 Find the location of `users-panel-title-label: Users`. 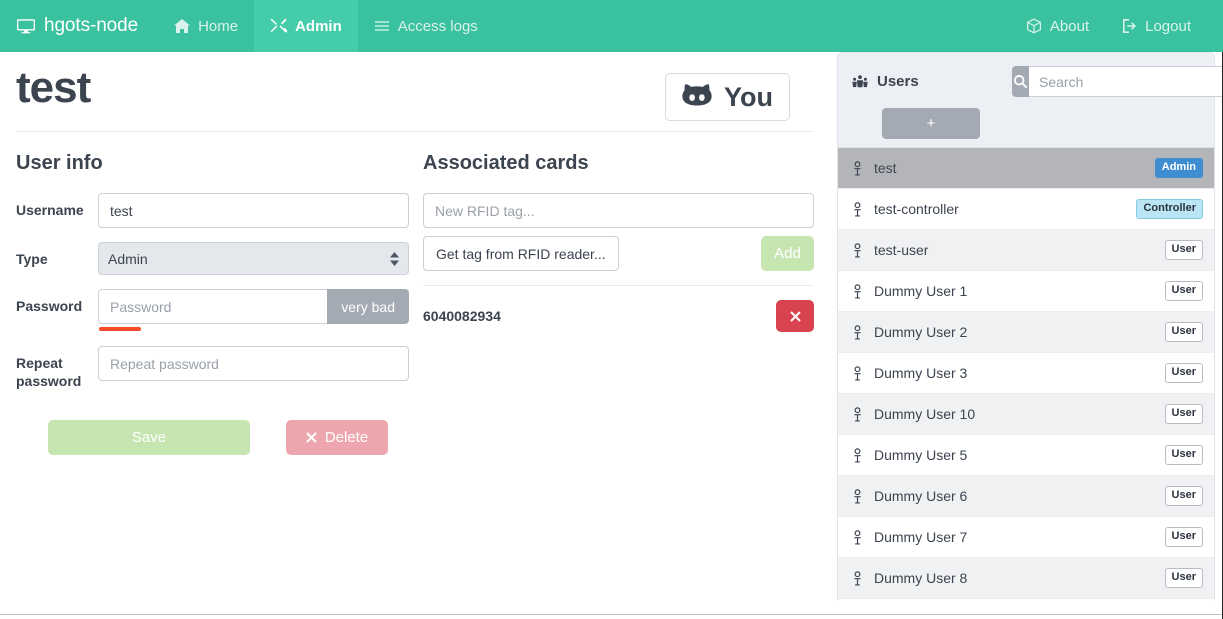

users-panel-title-label: Users is located at coordinates (898, 81).